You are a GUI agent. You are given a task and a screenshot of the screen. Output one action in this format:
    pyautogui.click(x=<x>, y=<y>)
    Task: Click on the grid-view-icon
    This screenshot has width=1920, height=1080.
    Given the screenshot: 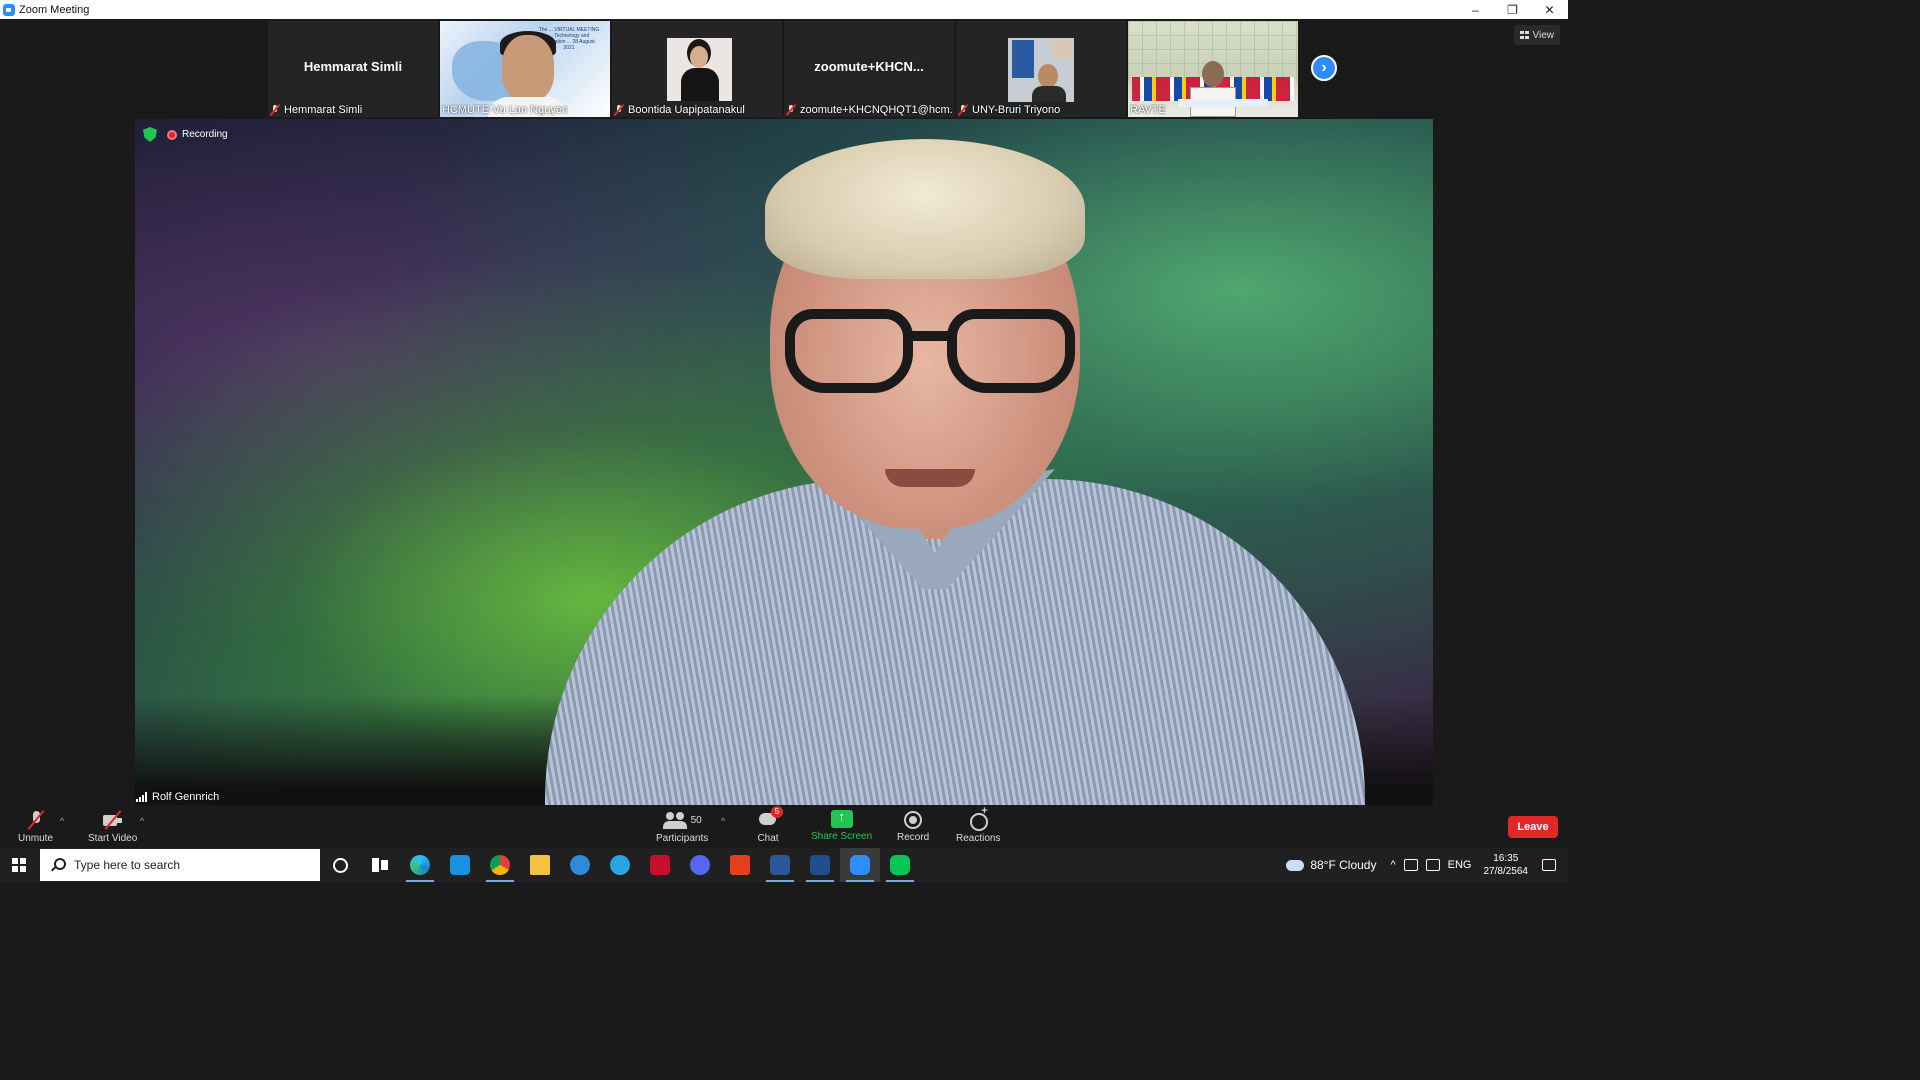 What is the action you would take?
    pyautogui.click(x=1524, y=35)
    